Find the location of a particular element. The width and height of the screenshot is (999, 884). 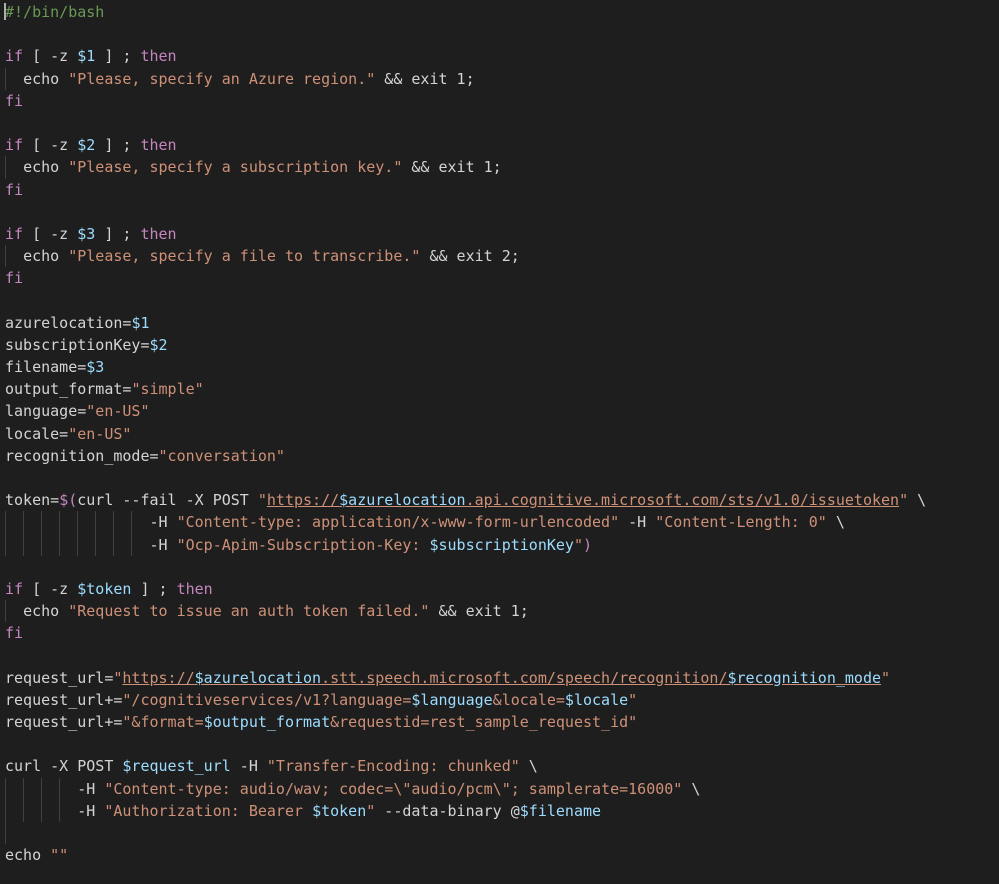

code-token: $subscriptionKey is located at coordinates (501, 544).